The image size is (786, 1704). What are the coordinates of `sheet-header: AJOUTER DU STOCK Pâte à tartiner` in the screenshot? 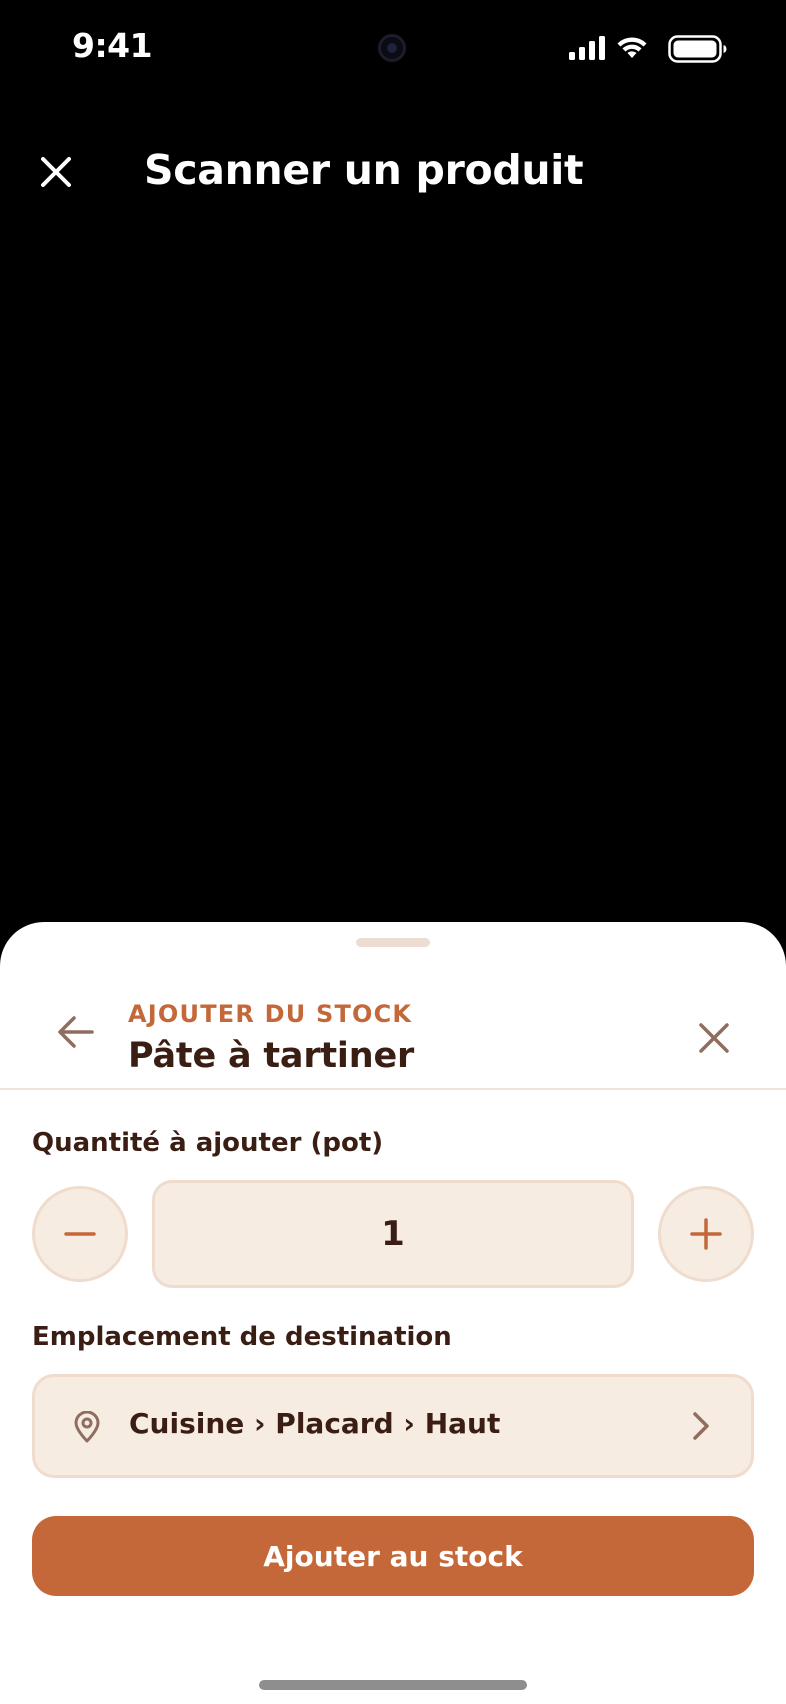 It's located at (393, 1032).